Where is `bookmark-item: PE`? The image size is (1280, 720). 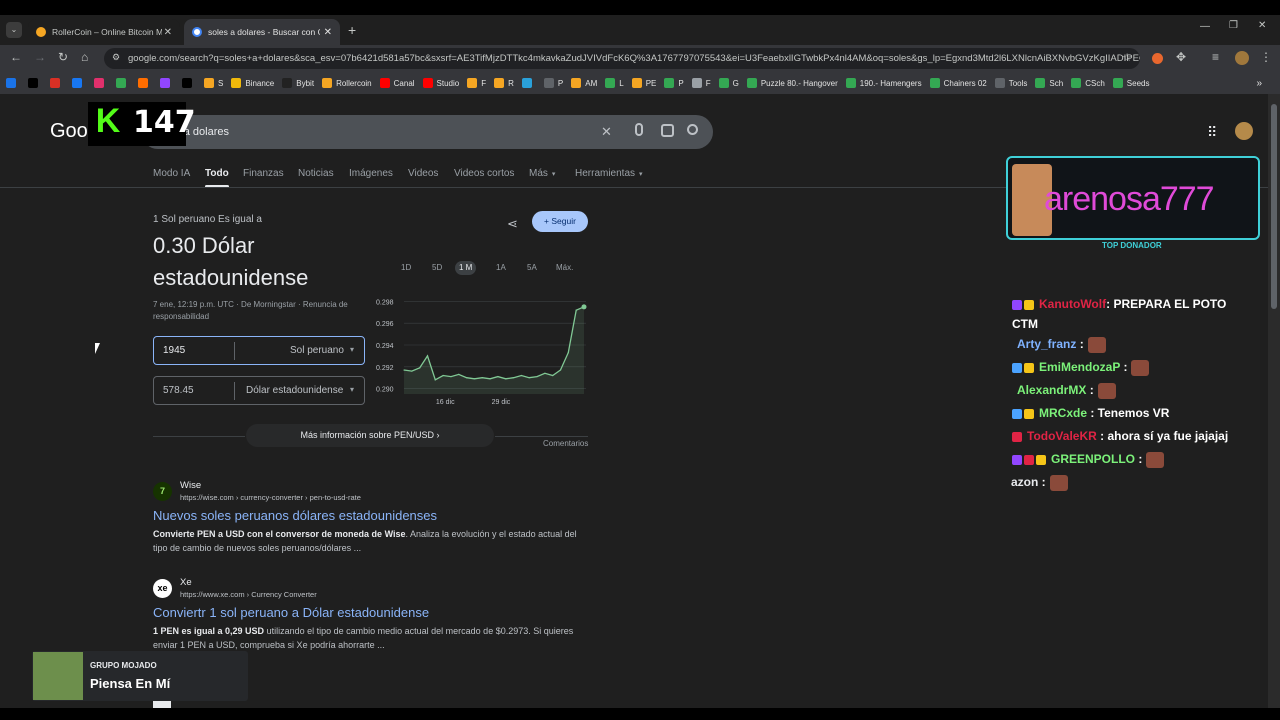
bookmark-item: PE is located at coordinates (643, 83).